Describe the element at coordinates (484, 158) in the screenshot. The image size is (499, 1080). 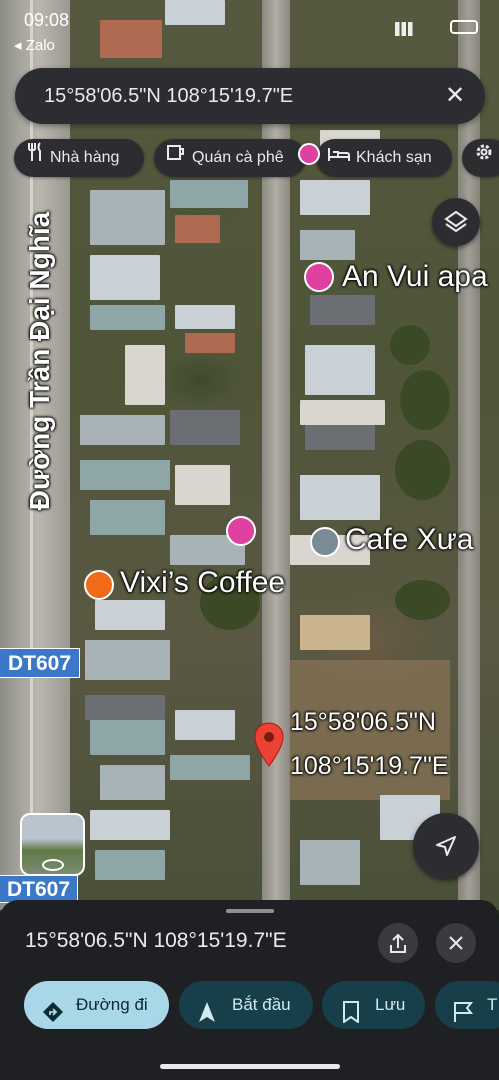
I see `gear-icon` at that location.